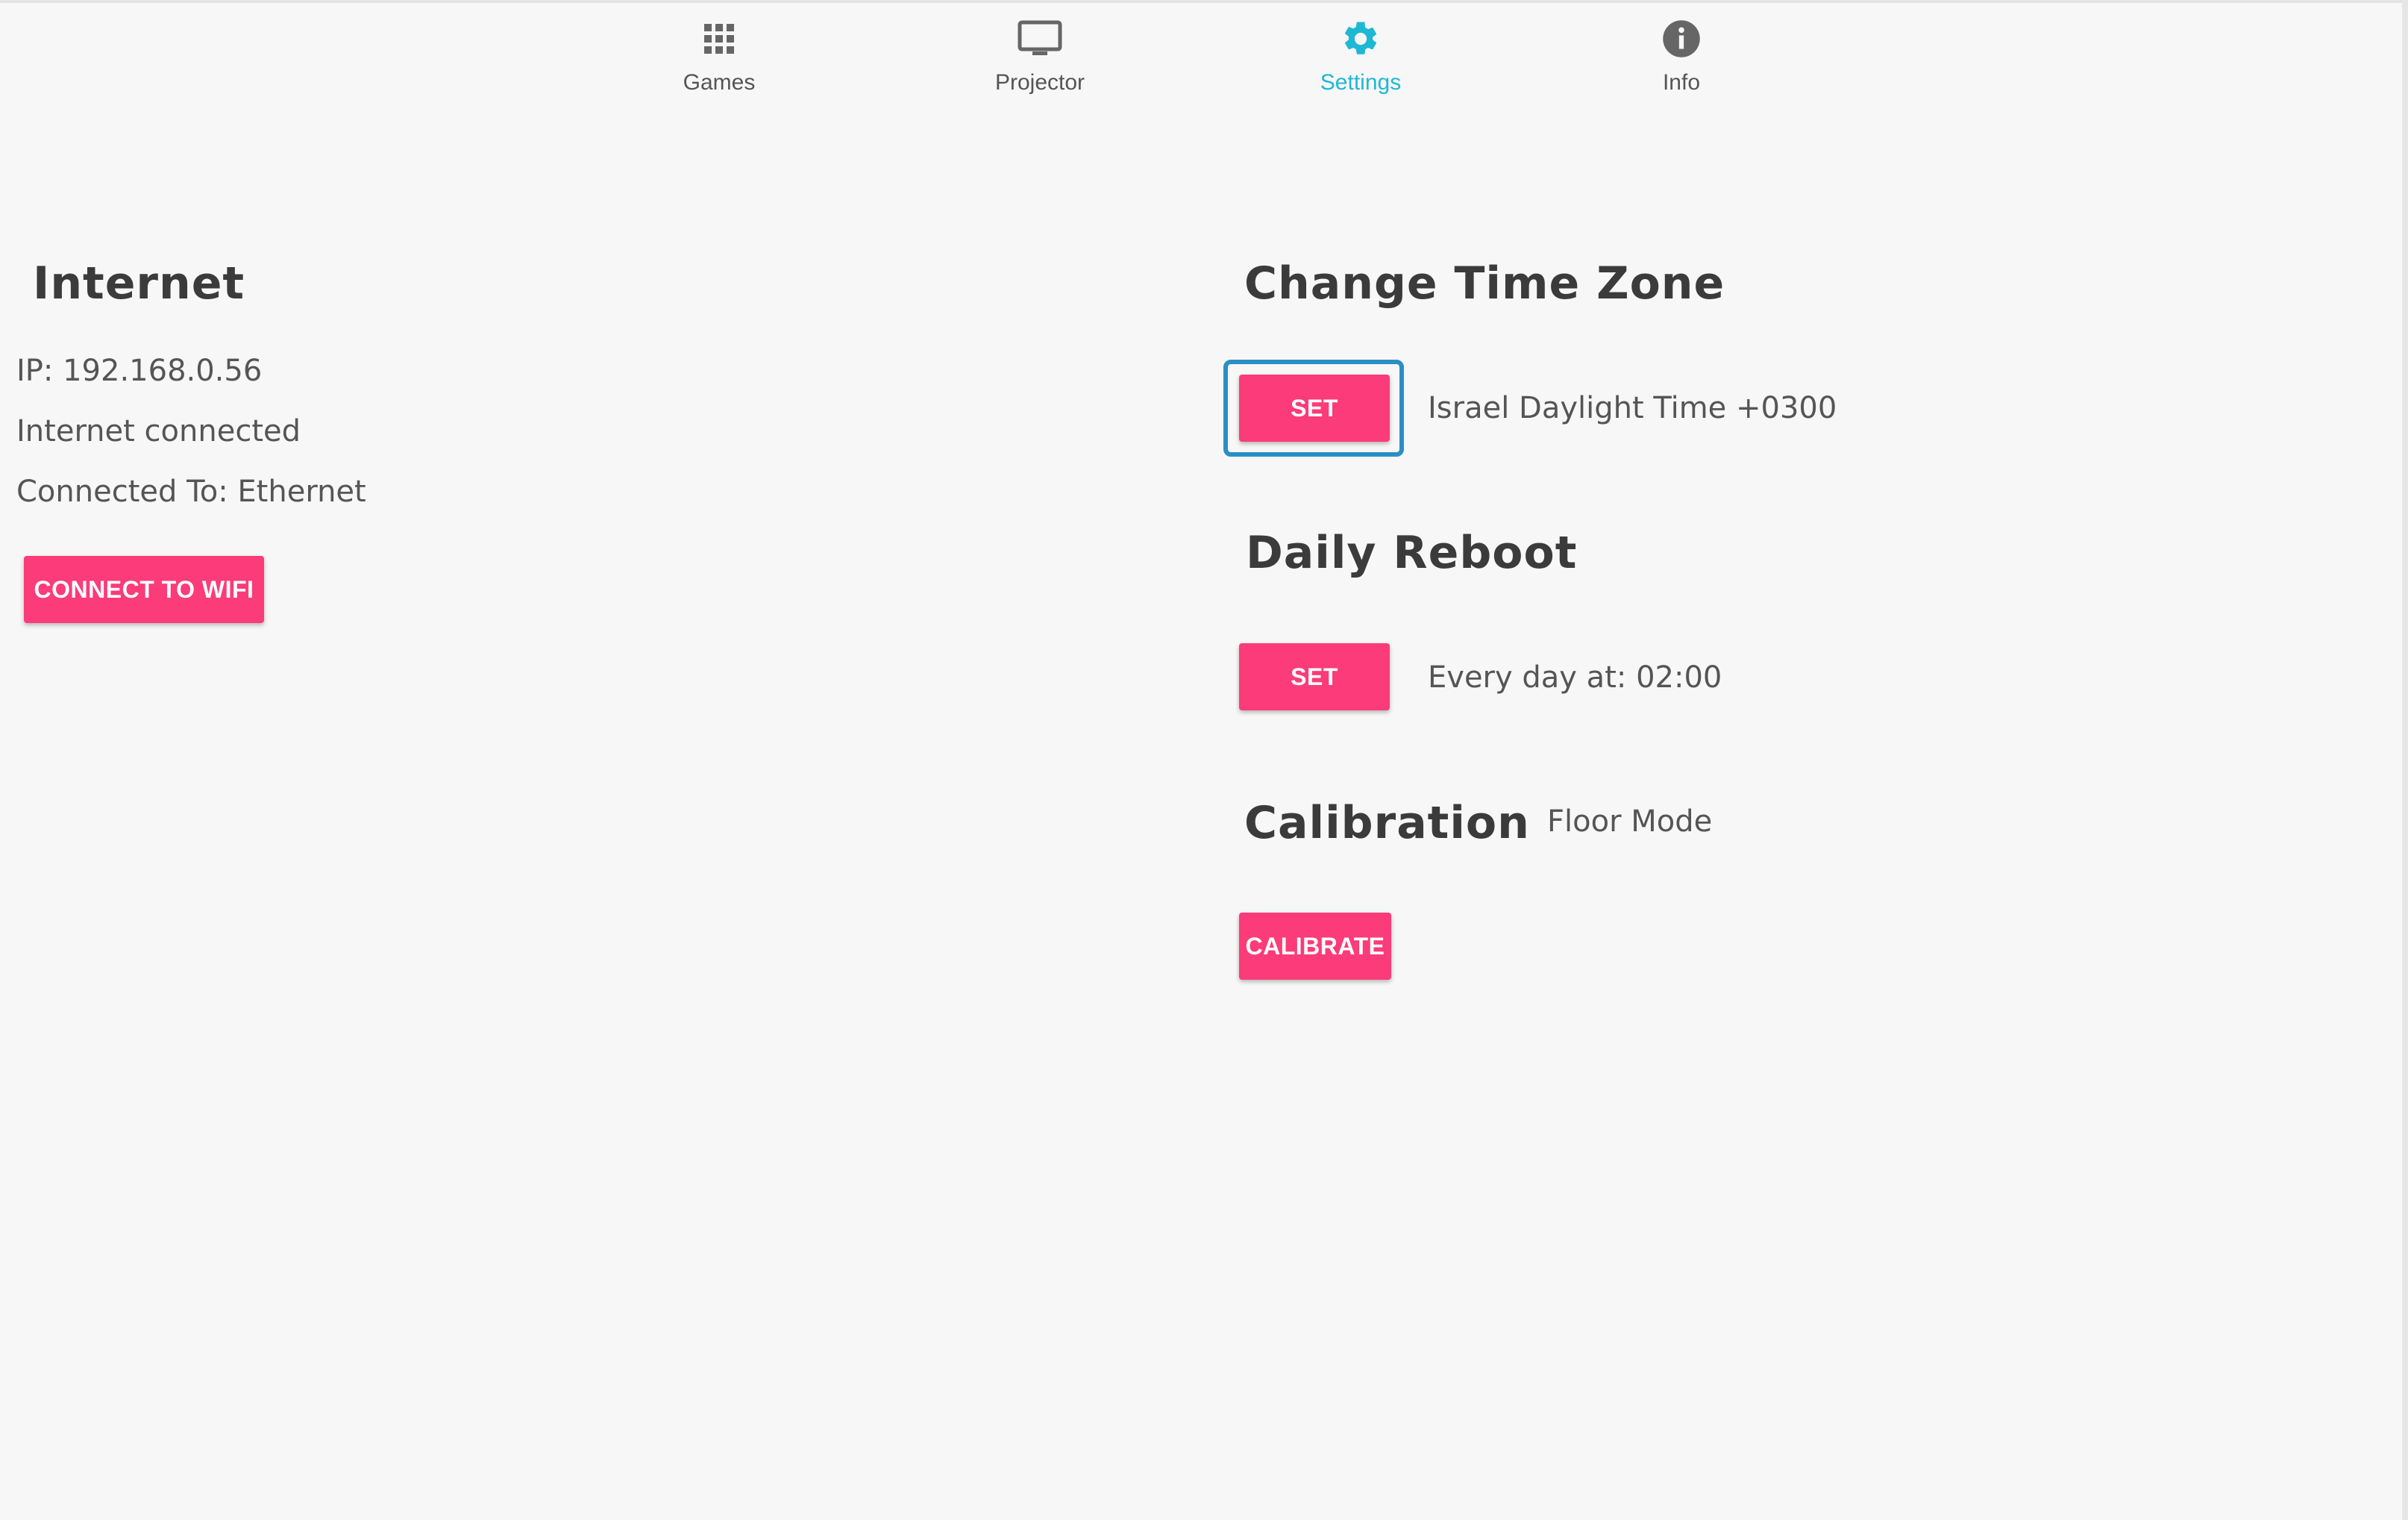 The width and height of the screenshot is (2408, 1520). What do you see at coordinates (1387, 823) in the screenshot?
I see `calibration-title: Calibration` at bounding box center [1387, 823].